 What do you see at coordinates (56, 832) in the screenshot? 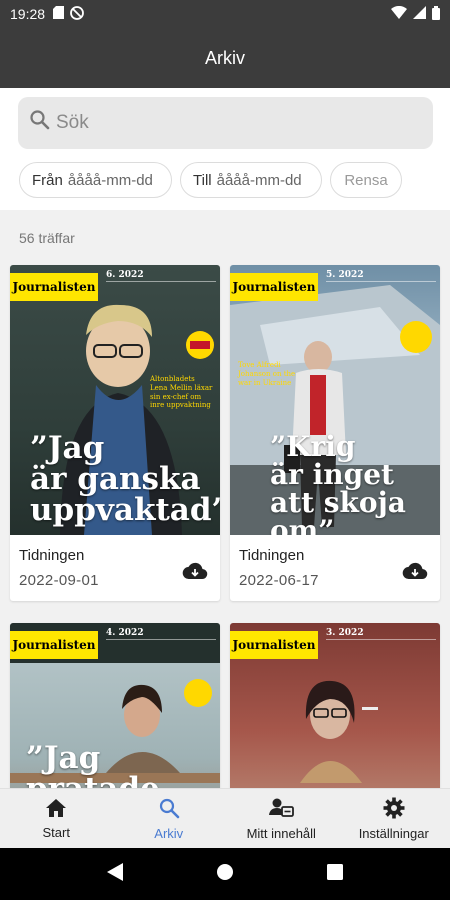
I see `nav-label: Start` at bounding box center [56, 832].